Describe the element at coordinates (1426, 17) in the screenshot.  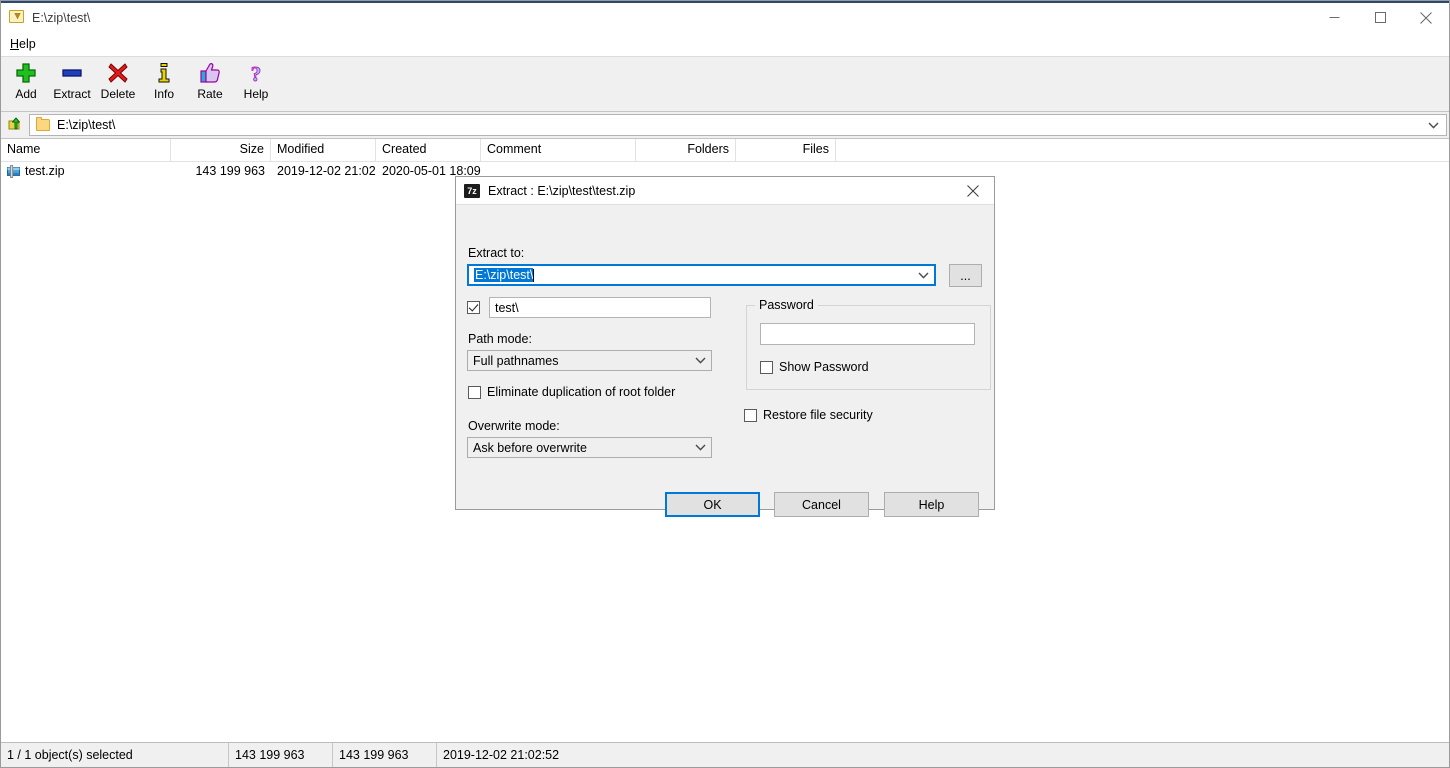
I see `close-icon` at that location.